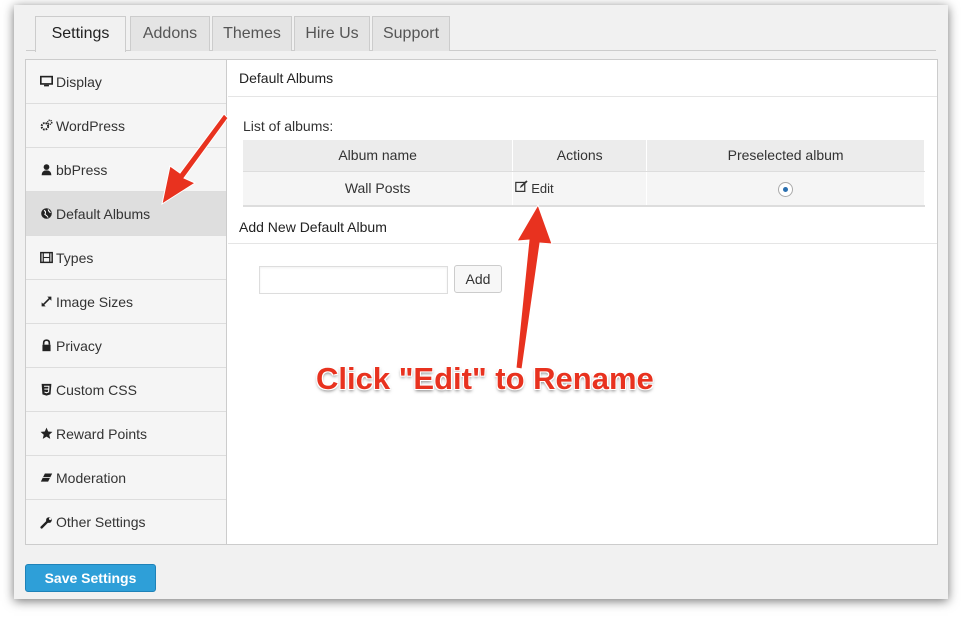  What do you see at coordinates (478, 279) in the screenshot?
I see `add-button: Add` at bounding box center [478, 279].